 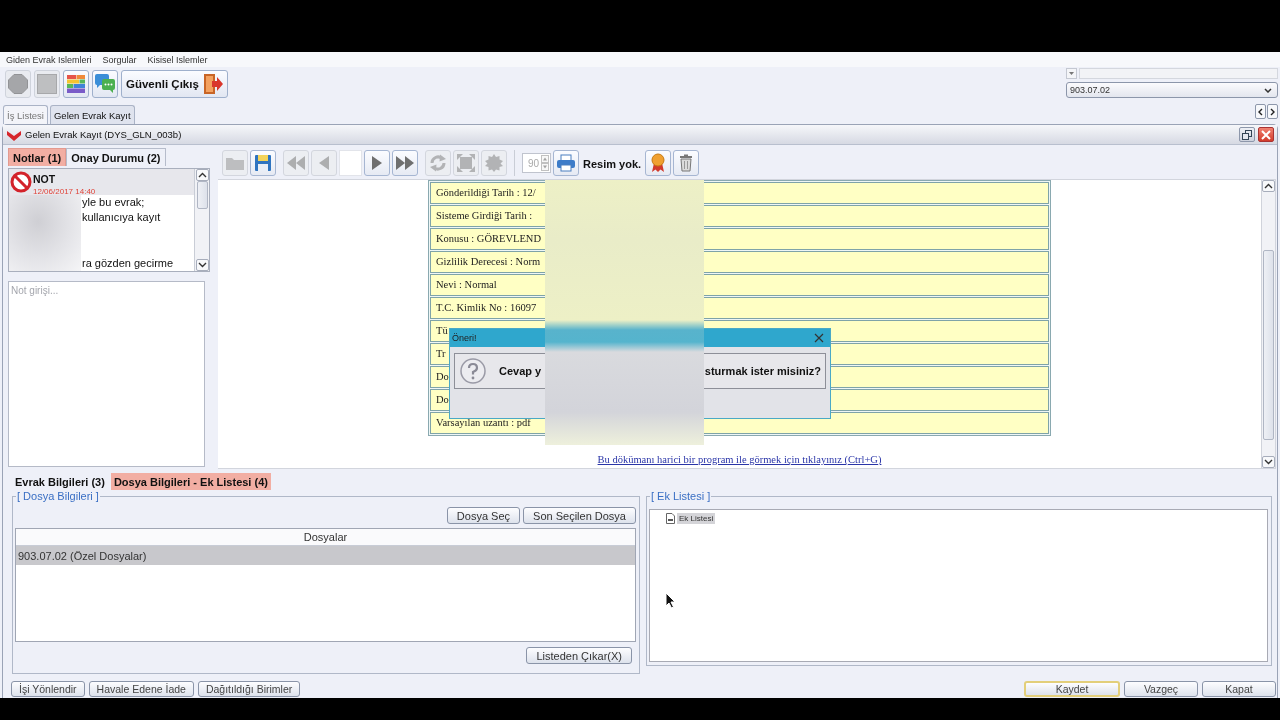 I want to click on action-button: Kaydet, so click(x=1072, y=689).